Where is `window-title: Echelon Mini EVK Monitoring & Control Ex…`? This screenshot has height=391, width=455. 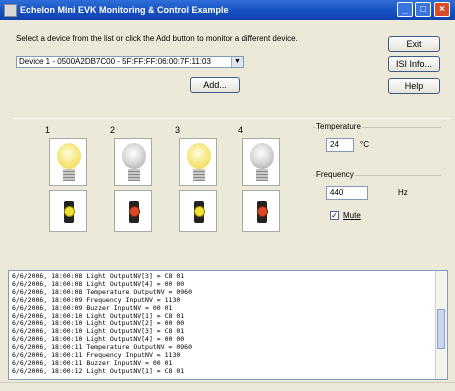 window-title: Echelon Mini EVK Monitoring & Control Ex… is located at coordinates (124, 10).